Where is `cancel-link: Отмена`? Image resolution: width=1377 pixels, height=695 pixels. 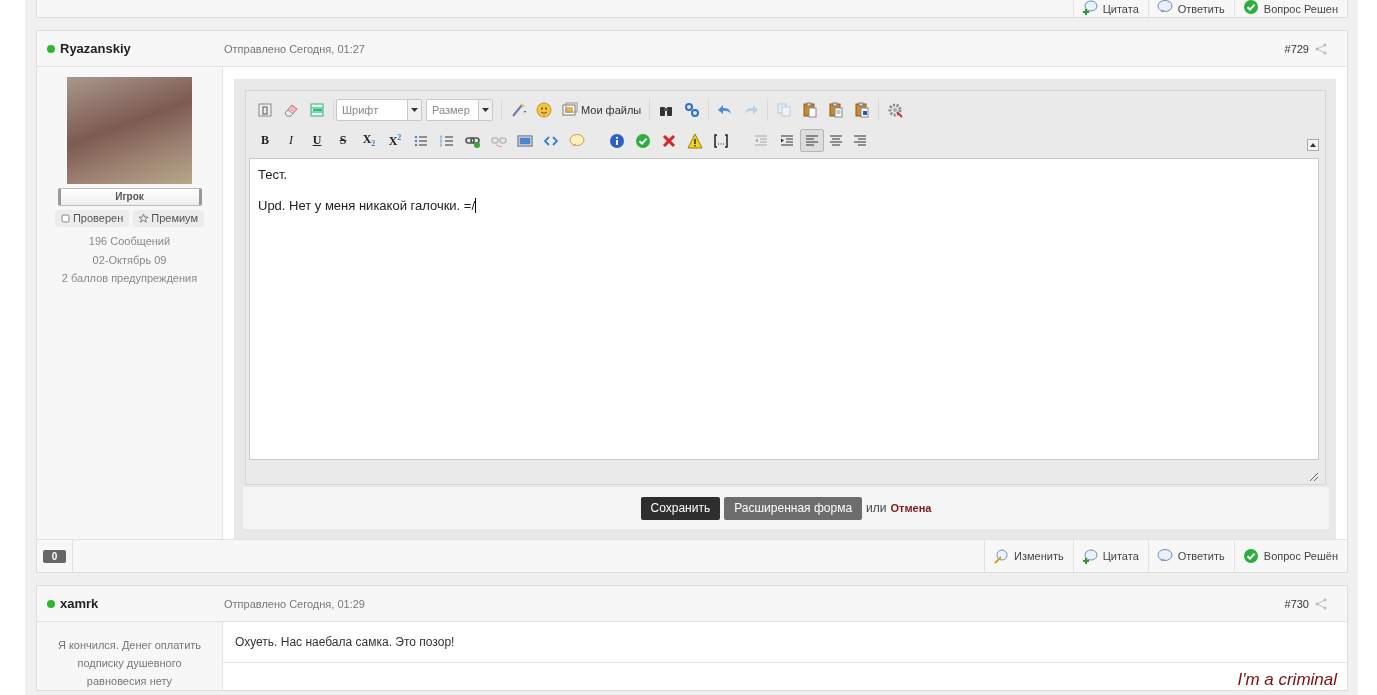 cancel-link: Отмена is located at coordinates (911, 508).